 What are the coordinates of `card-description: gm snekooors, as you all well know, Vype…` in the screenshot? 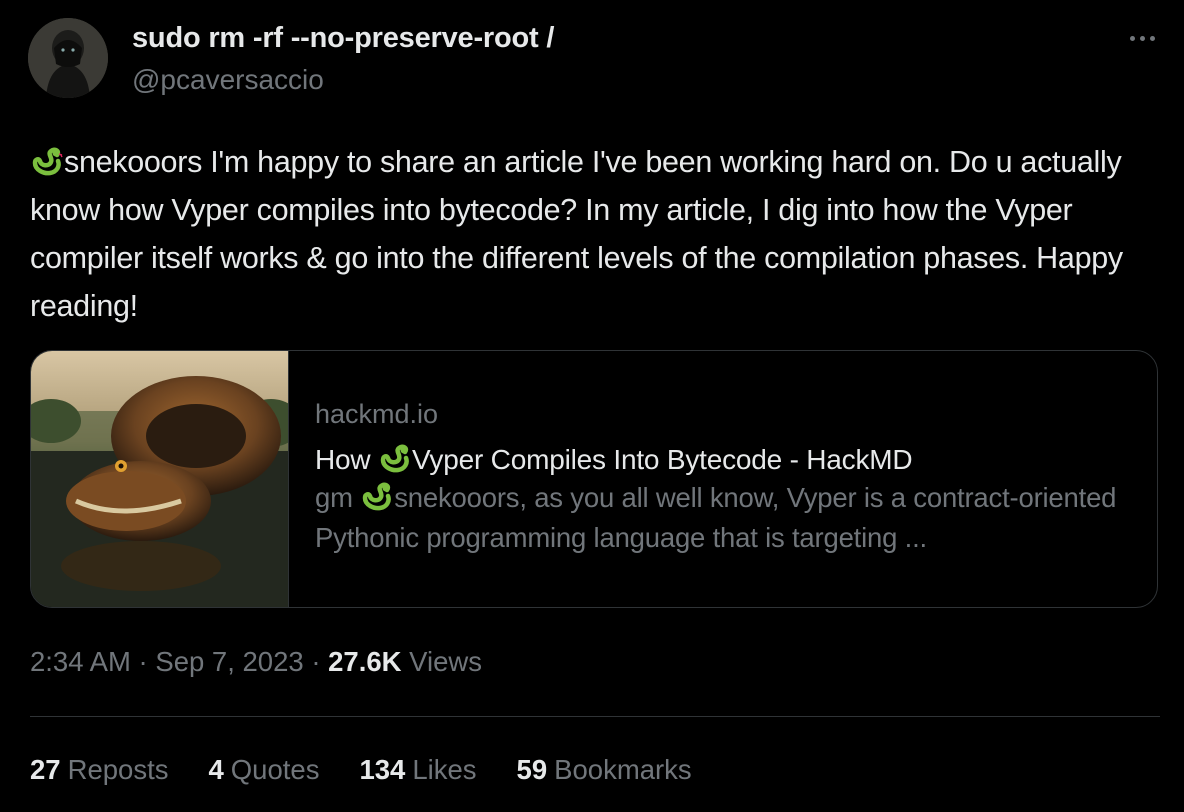 It's located at (730, 518).